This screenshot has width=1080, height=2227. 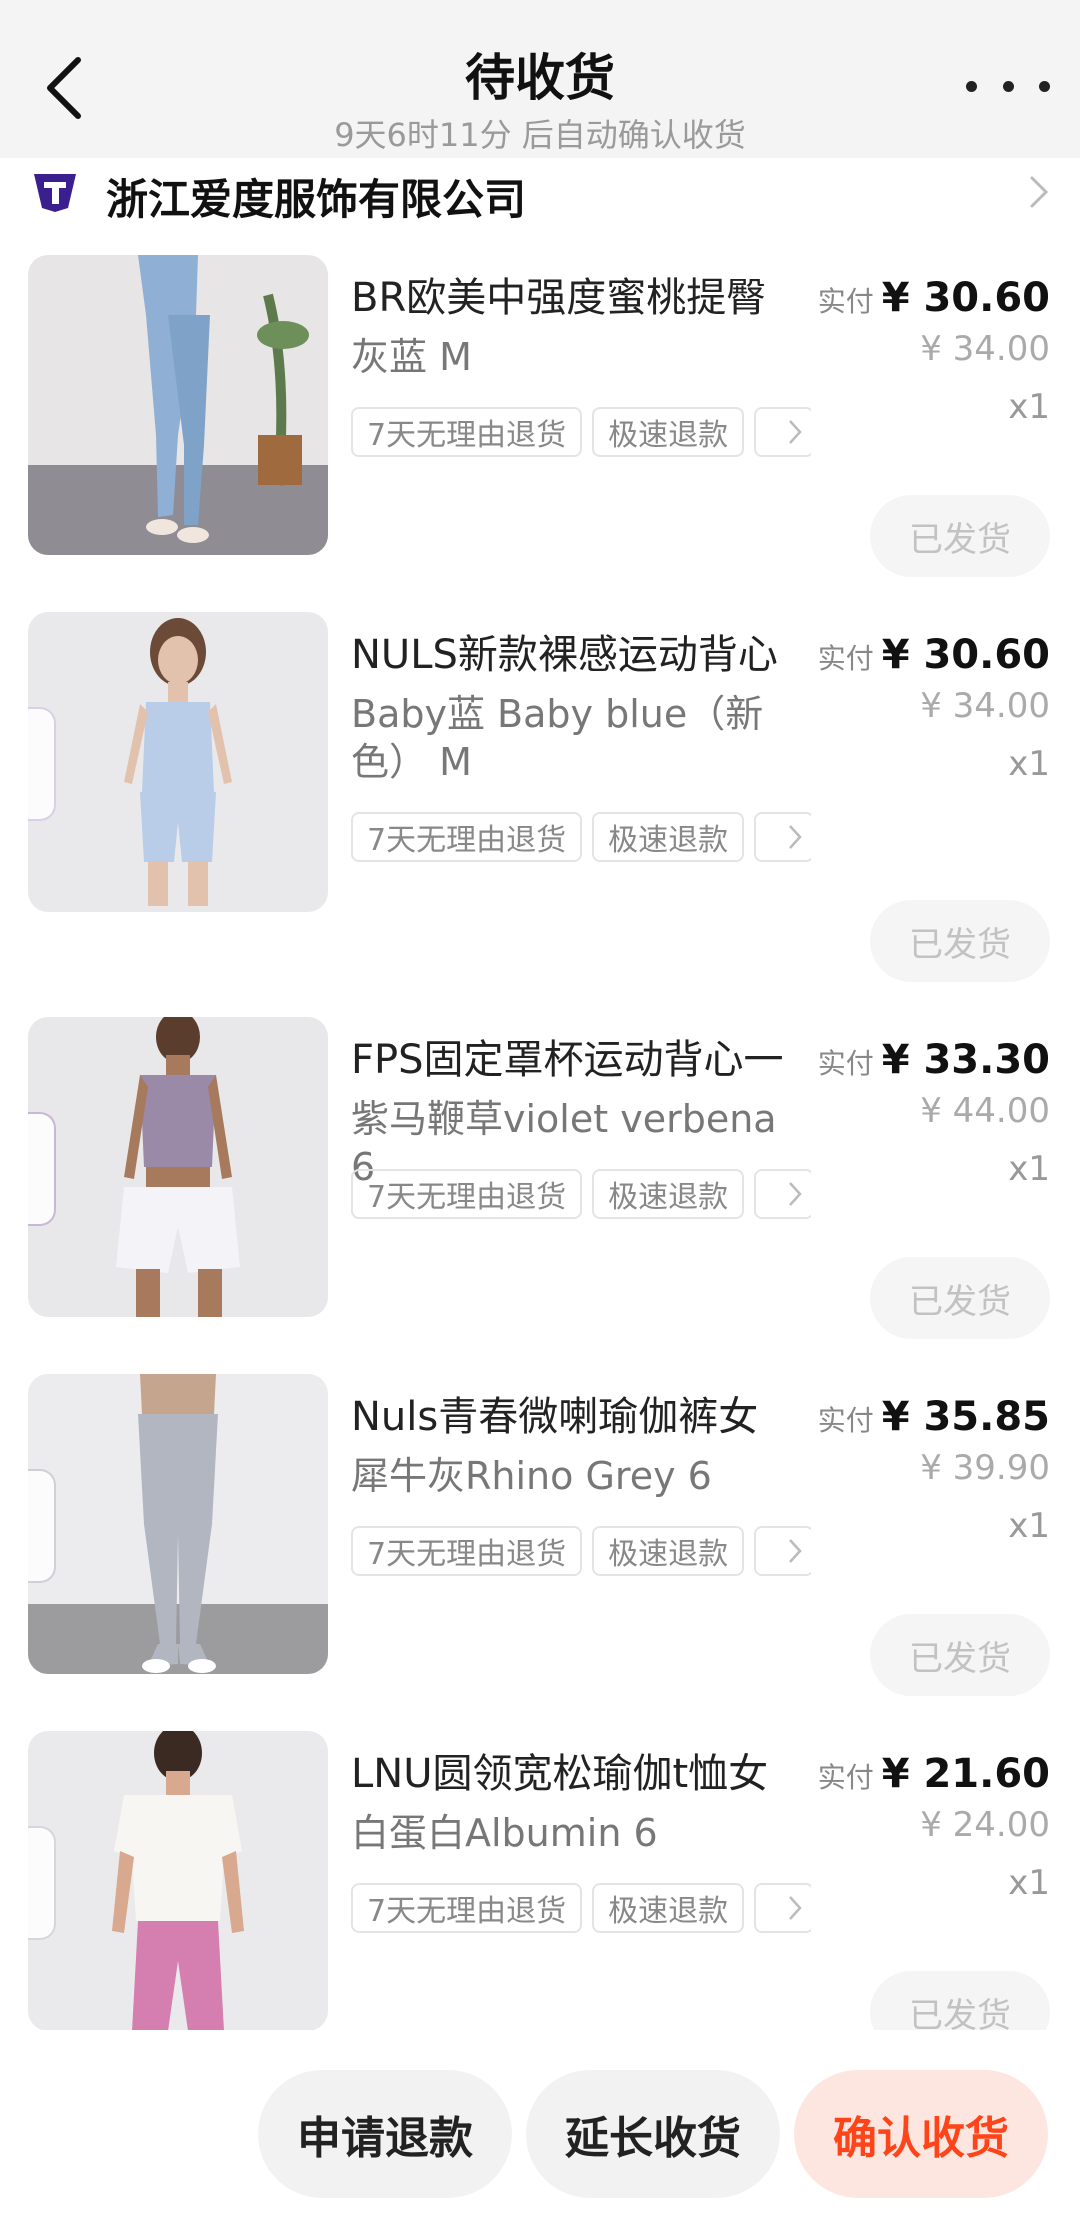 I want to click on original-price: ¥ 39.90, so click(x=985, y=1468).